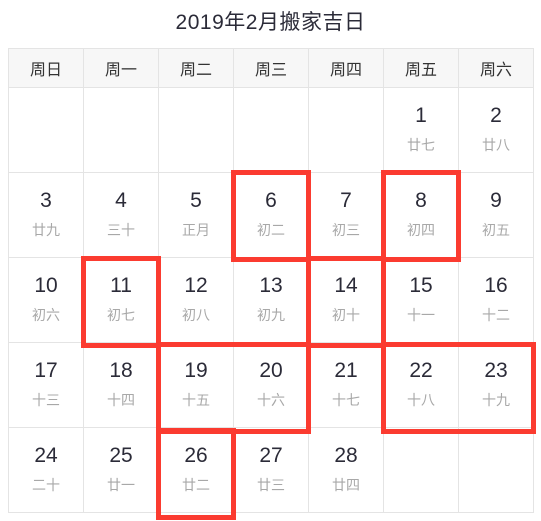 The width and height of the screenshot is (541, 521). Describe the element at coordinates (196, 215) in the screenshot. I see `calendar-cell-day-5: 5 正月` at that location.